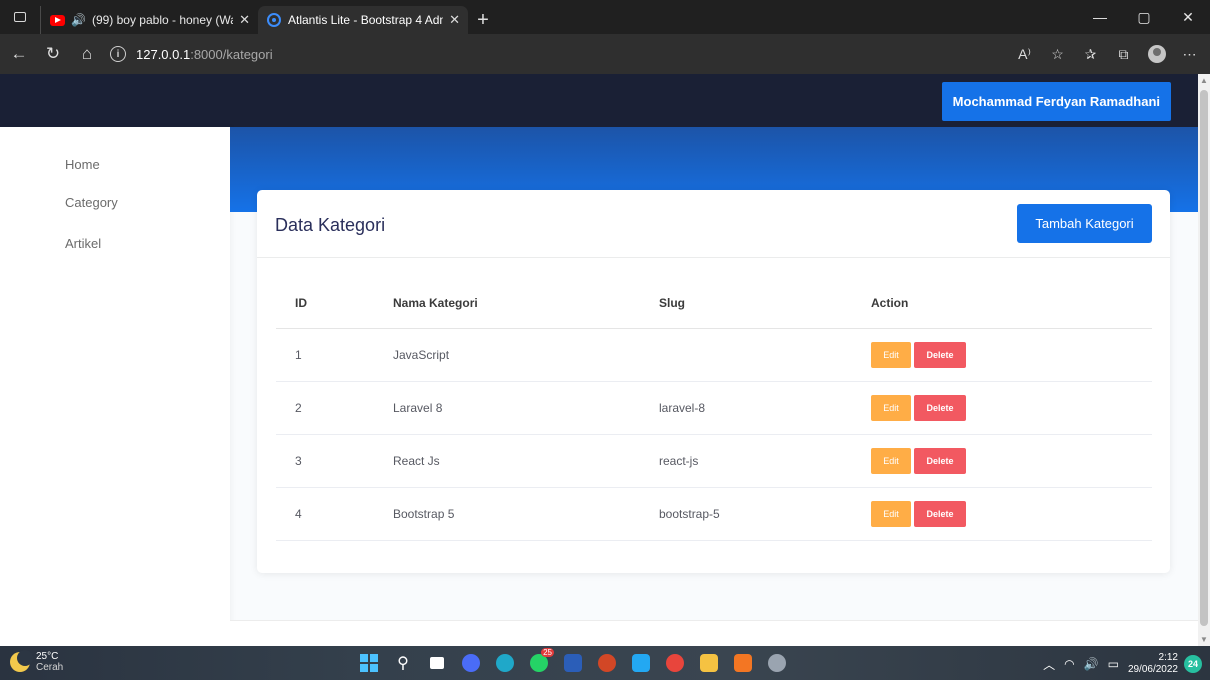 This screenshot has height=680, width=1210. I want to click on system-tray: ︿ ◠ 🔊 ▭ 2:12 29/06/2022 24, so click(1122, 664).